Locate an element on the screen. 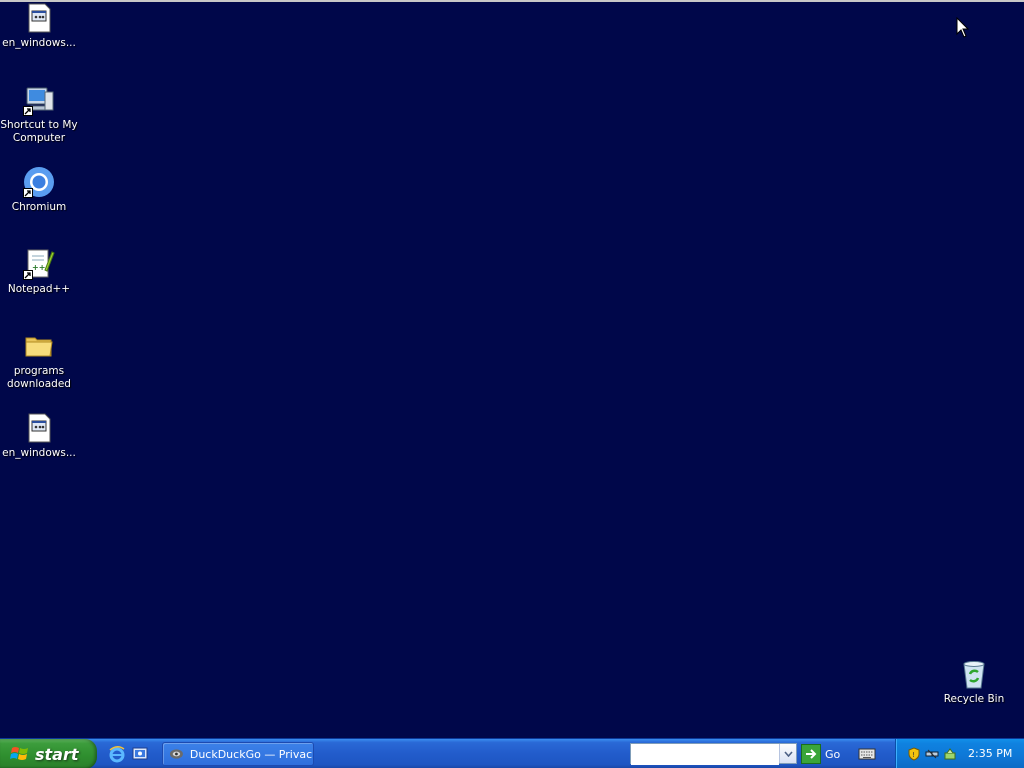 Image resolution: width=1024 pixels, height=768 pixels. safely-remove-hardware-icon is located at coordinates (950, 754).